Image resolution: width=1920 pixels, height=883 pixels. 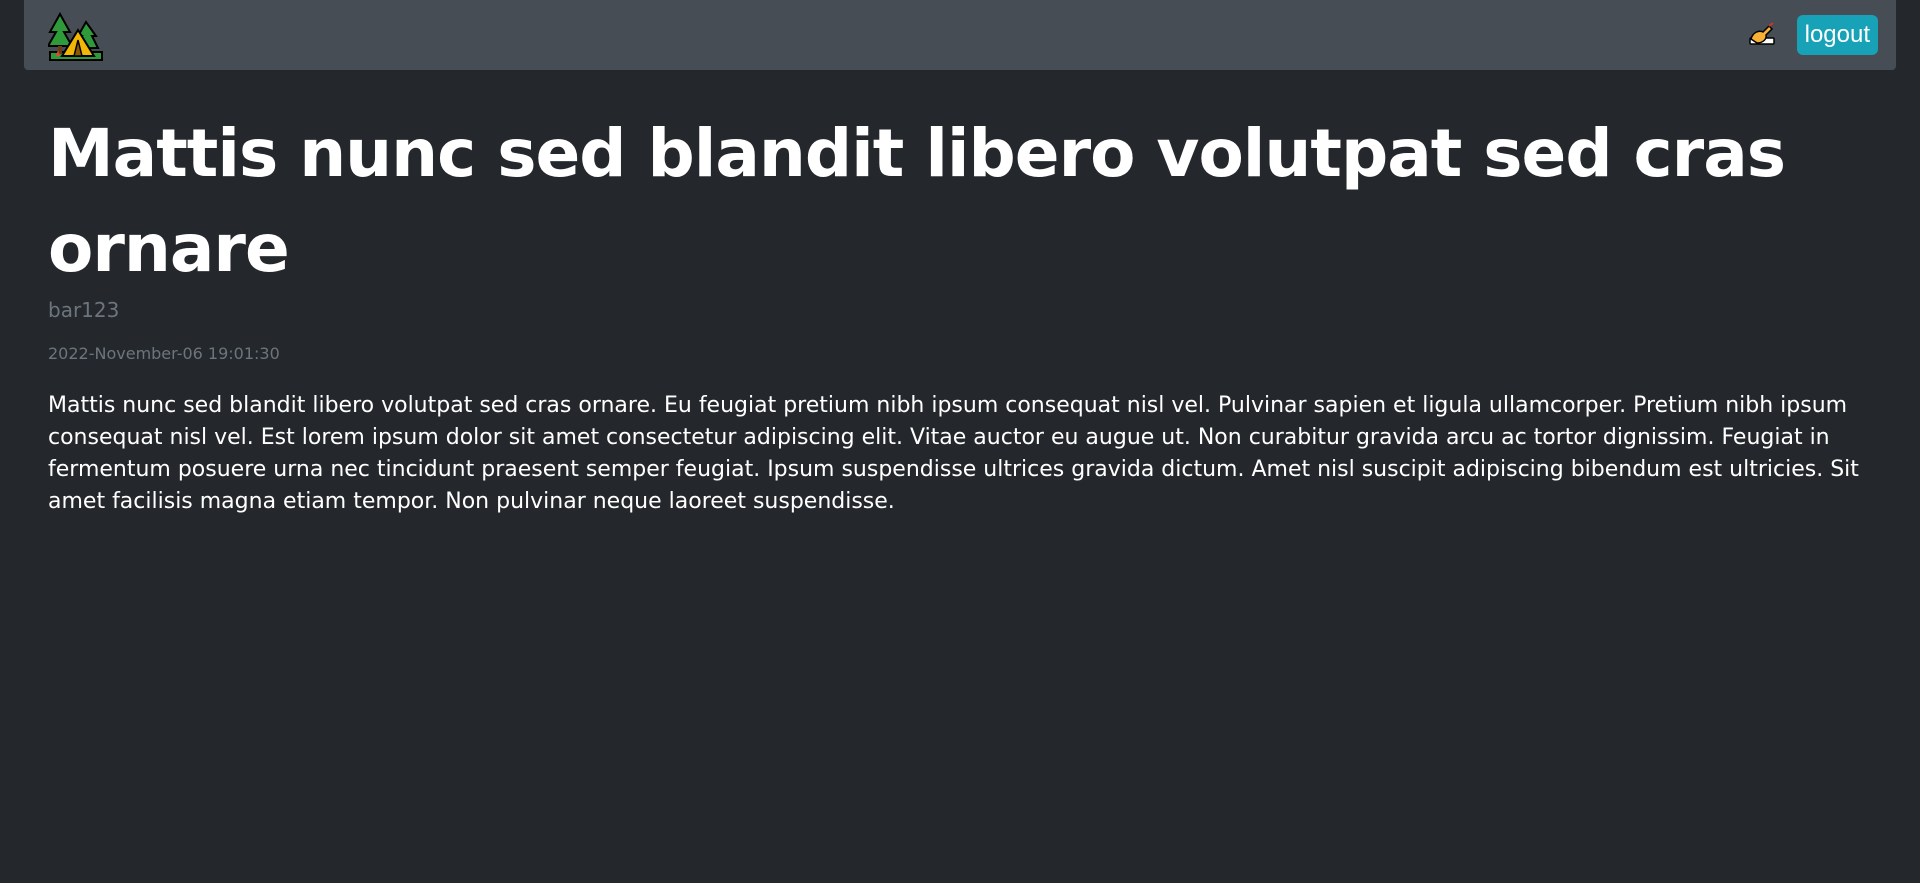 I want to click on post-date: 2022-November-06 19:01:30, so click(x=164, y=353).